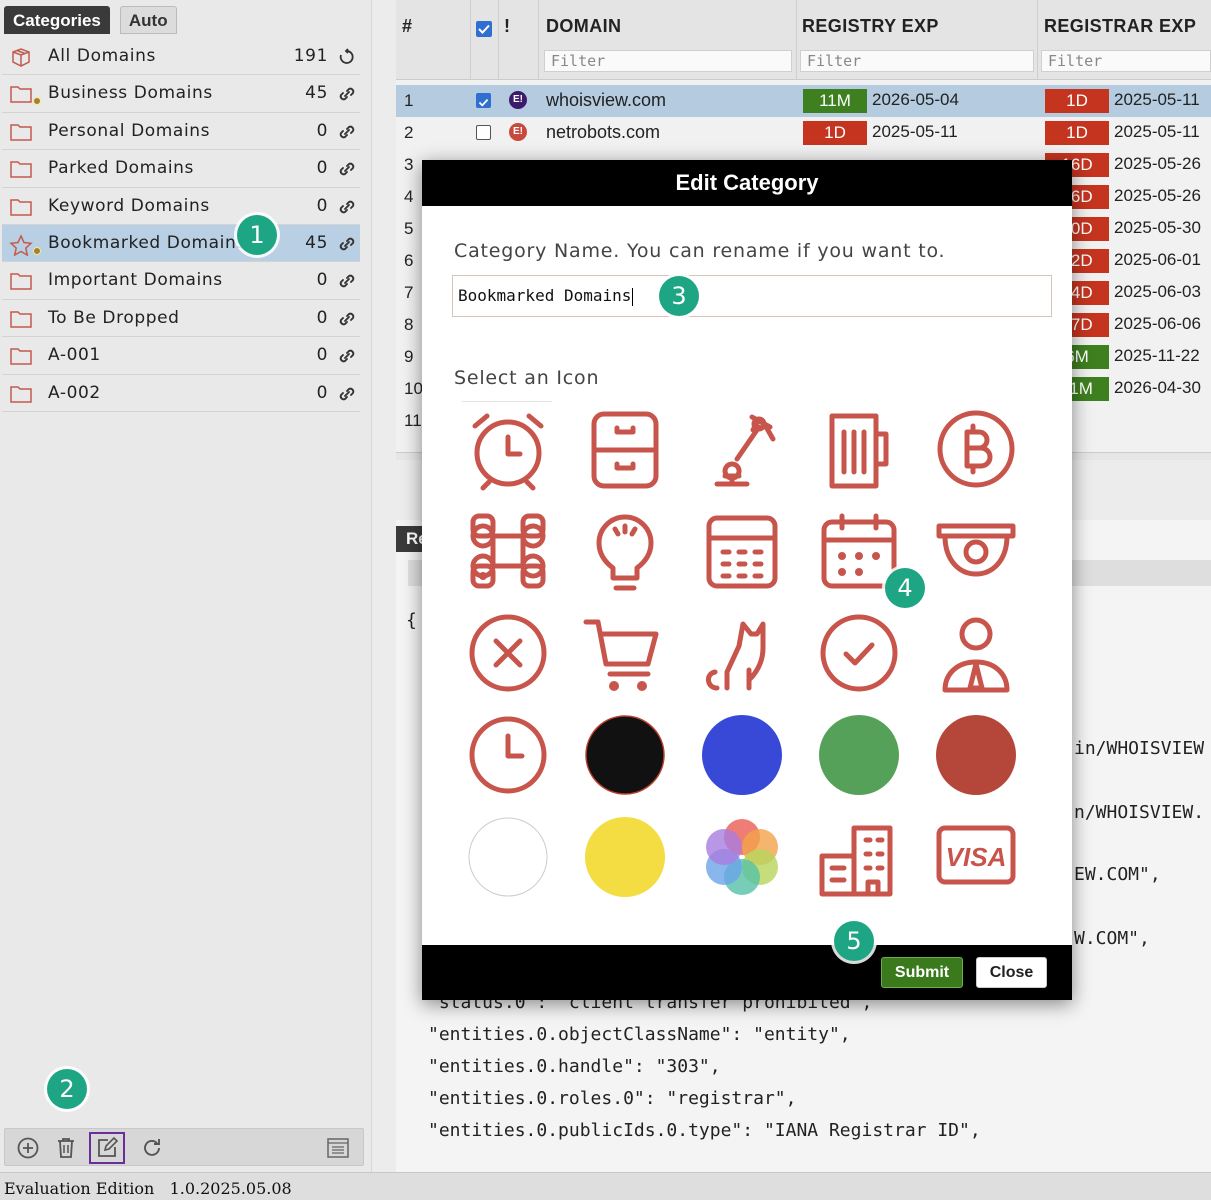 The width and height of the screenshot is (1211, 1200). I want to click on col-registry-header: REGISTRY EXP, so click(870, 26).